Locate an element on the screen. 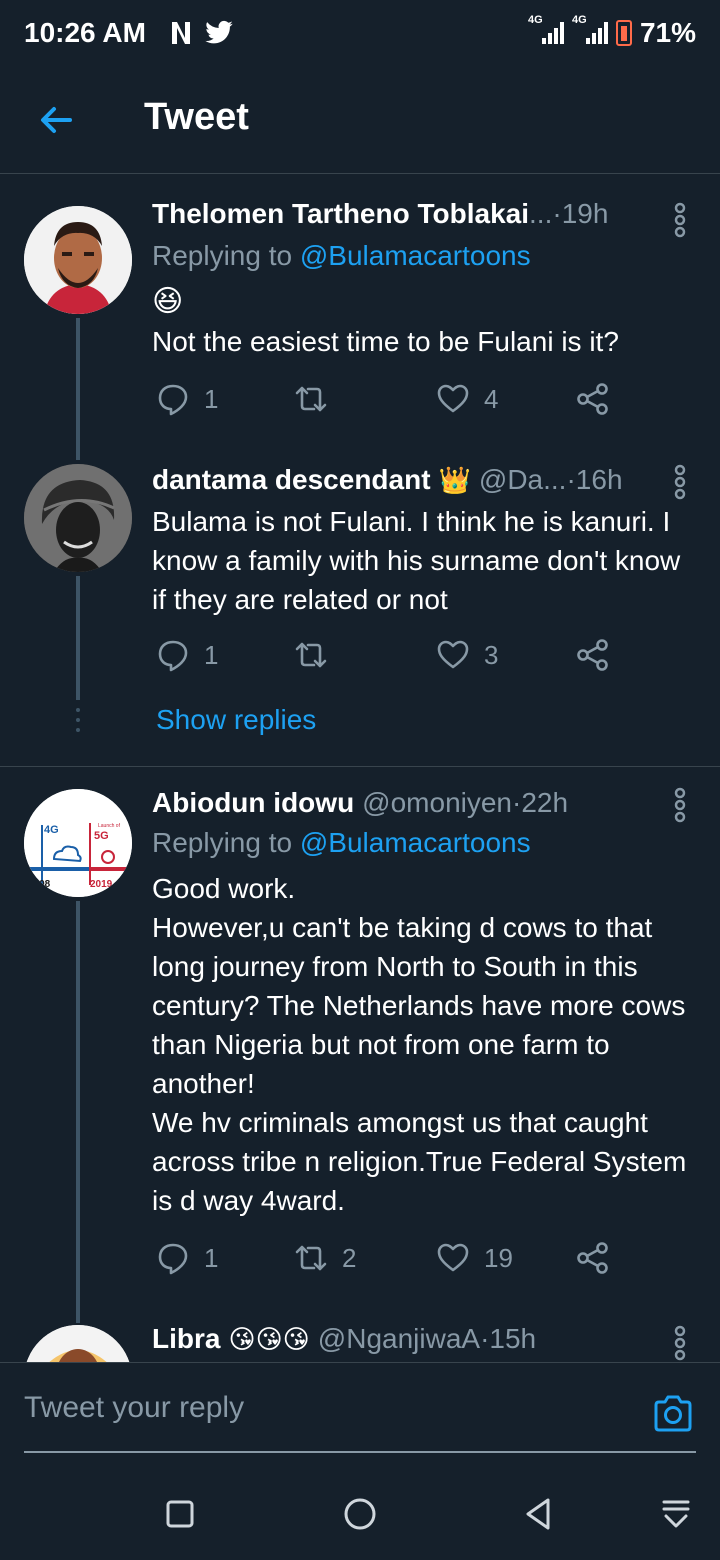 This screenshot has width=720, height=1560. like-button: 19 is located at coordinates (474, 1258).